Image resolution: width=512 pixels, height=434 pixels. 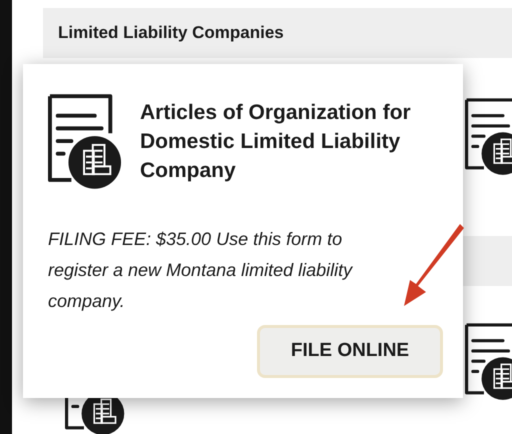 What do you see at coordinates (85, 142) in the screenshot?
I see `document-building-icon` at bounding box center [85, 142].